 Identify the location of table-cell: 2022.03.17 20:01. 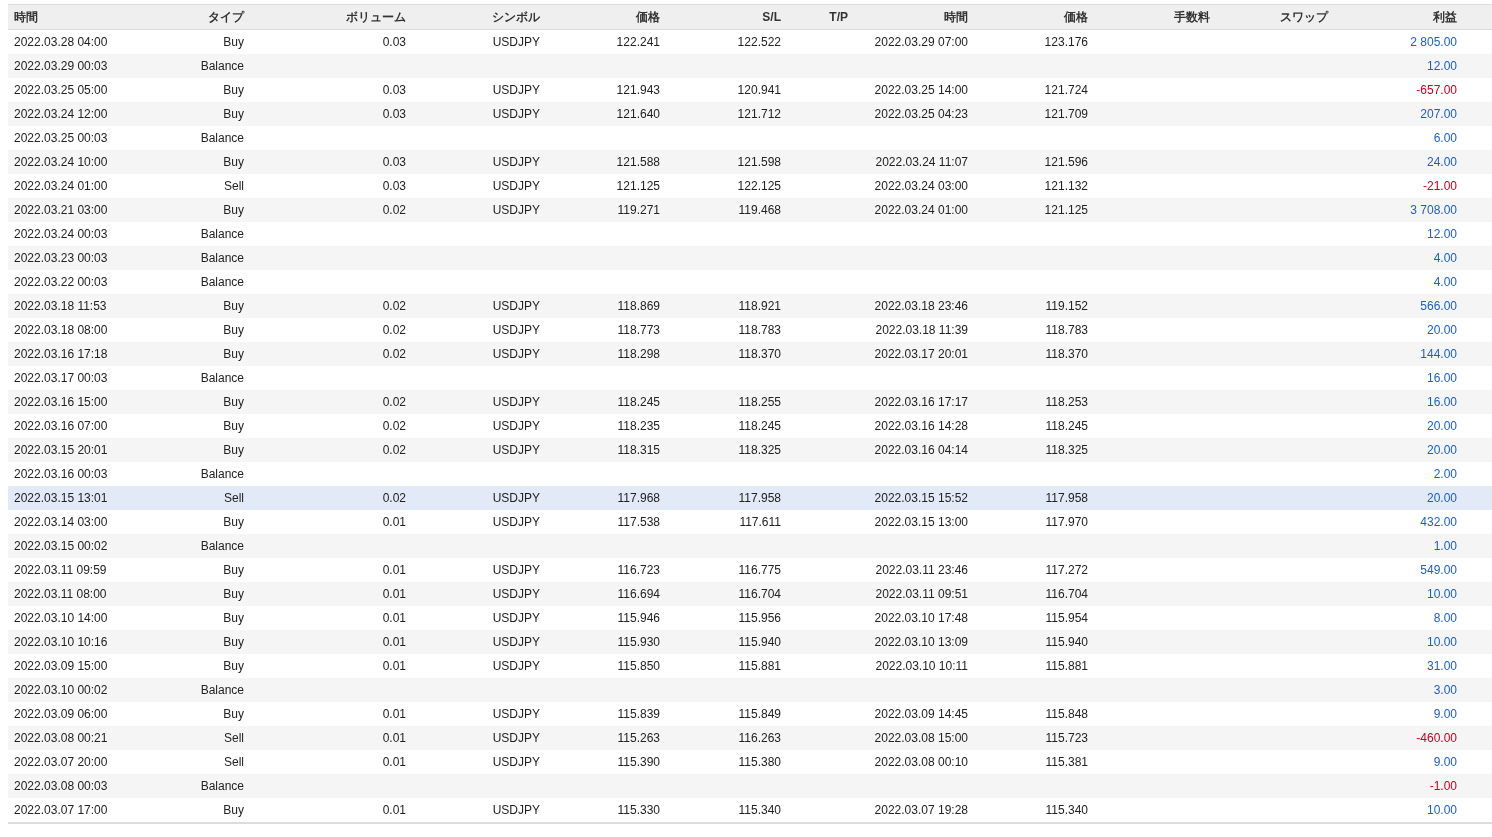
(921, 354).